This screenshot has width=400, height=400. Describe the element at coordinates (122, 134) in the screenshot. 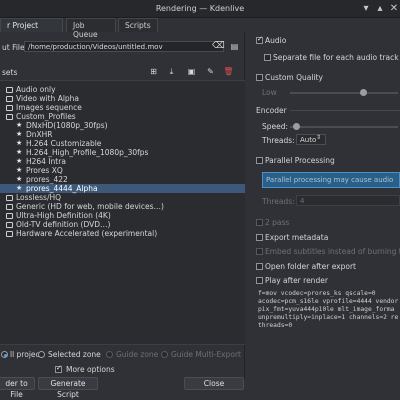

I see `tree-preset-row: ★ DnXHR` at that location.